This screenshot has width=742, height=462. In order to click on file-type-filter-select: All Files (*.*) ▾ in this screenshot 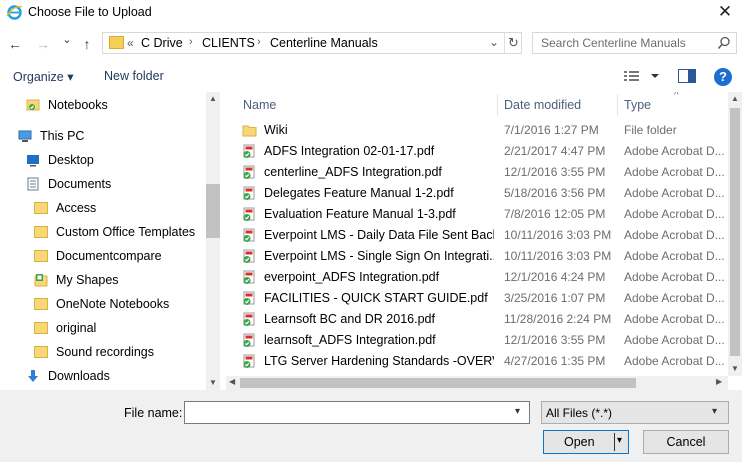, I will do `click(635, 412)`.